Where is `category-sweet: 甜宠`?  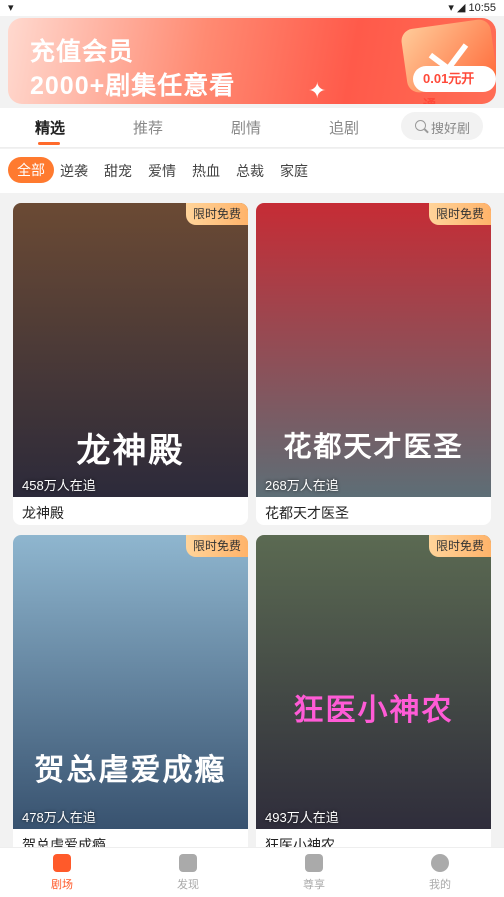 category-sweet: 甜宠 is located at coordinates (118, 171).